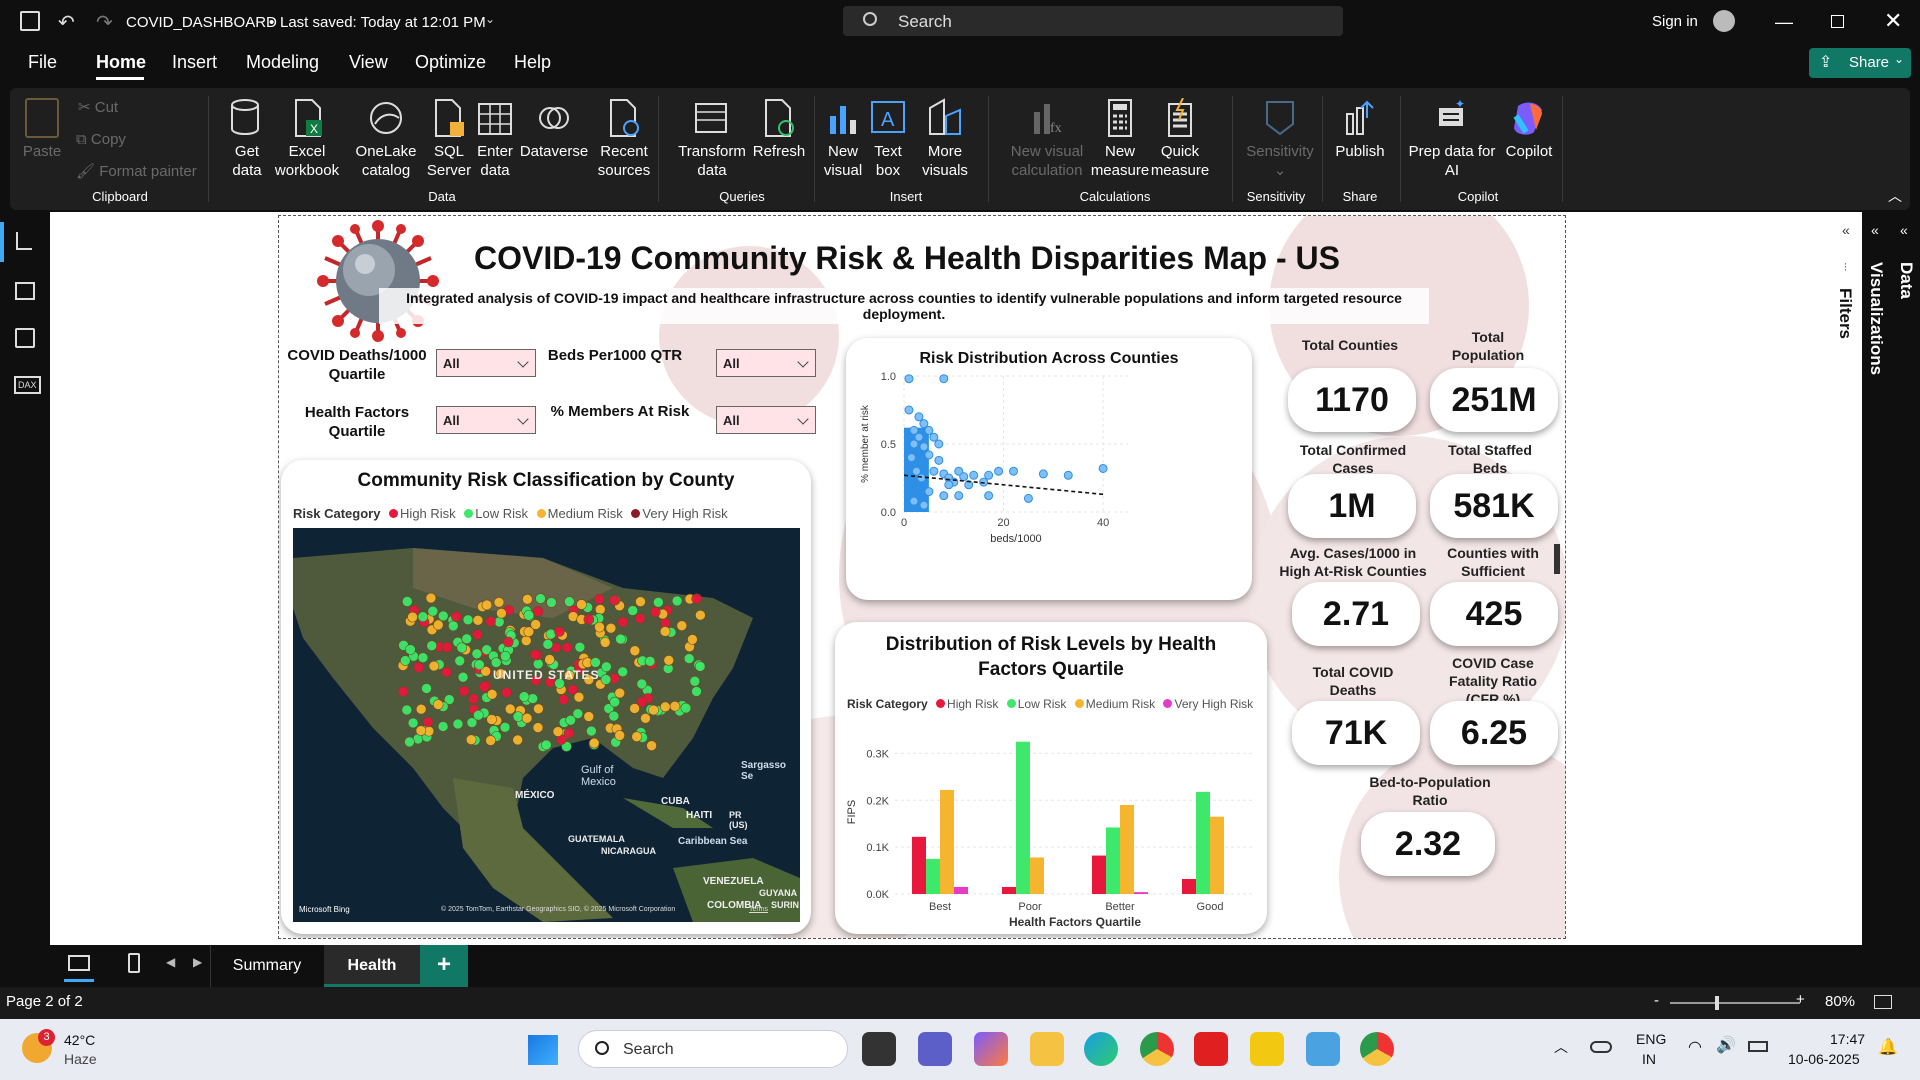 This screenshot has height=1080, width=1920. What do you see at coordinates (1840, 1001) in the screenshot?
I see `zoom-level: 80%` at bounding box center [1840, 1001].